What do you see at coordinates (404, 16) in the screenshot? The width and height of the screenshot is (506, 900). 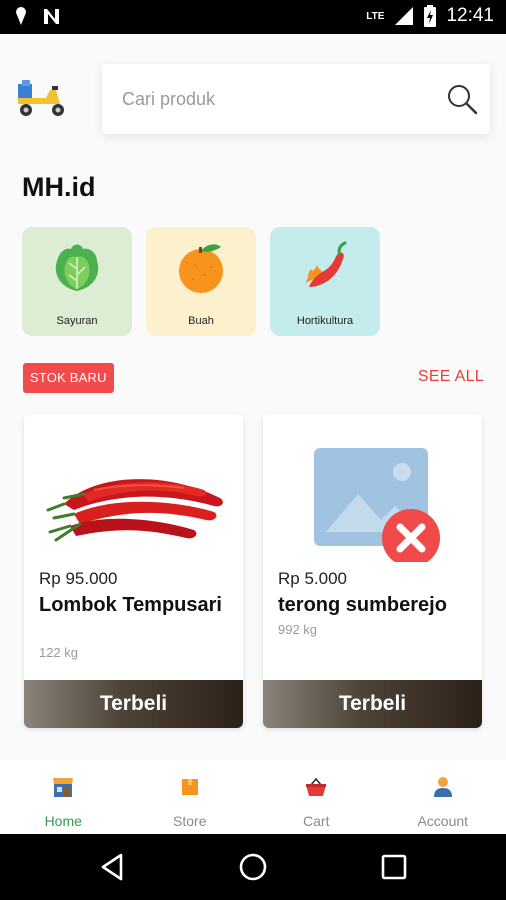 I see `signal-icon` at bounding box center [404, 16].